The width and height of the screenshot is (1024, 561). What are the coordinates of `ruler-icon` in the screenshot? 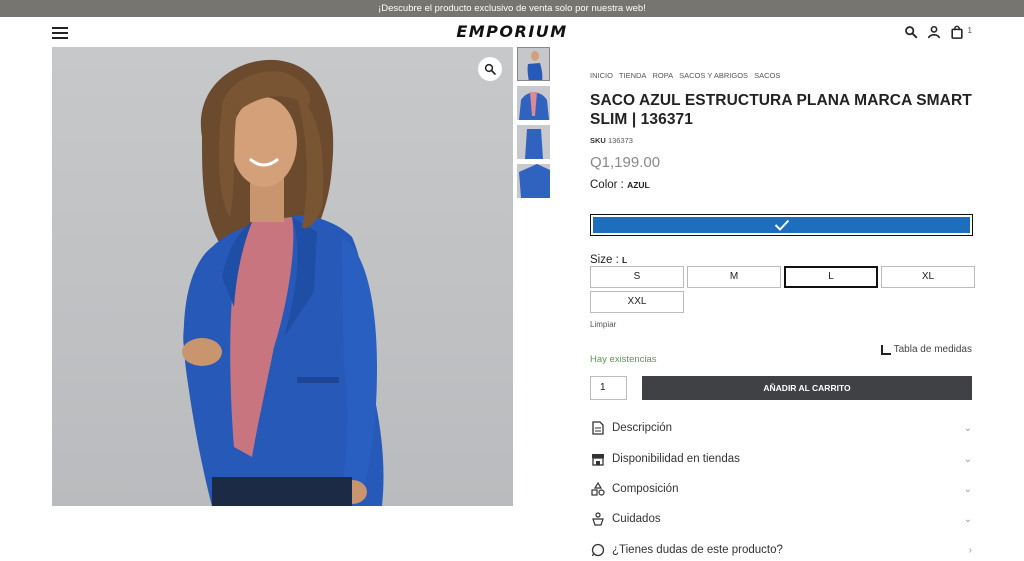 It's located at (885, 349).